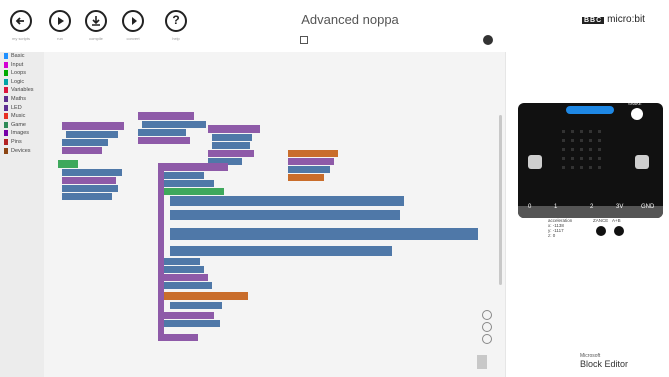 The height and width of the screenshot is (377, 669). What do you see at coordinates (626, 19) in the screenshot?
I see `microbit-logo: micro:bit` at bounding box center [626, 19].